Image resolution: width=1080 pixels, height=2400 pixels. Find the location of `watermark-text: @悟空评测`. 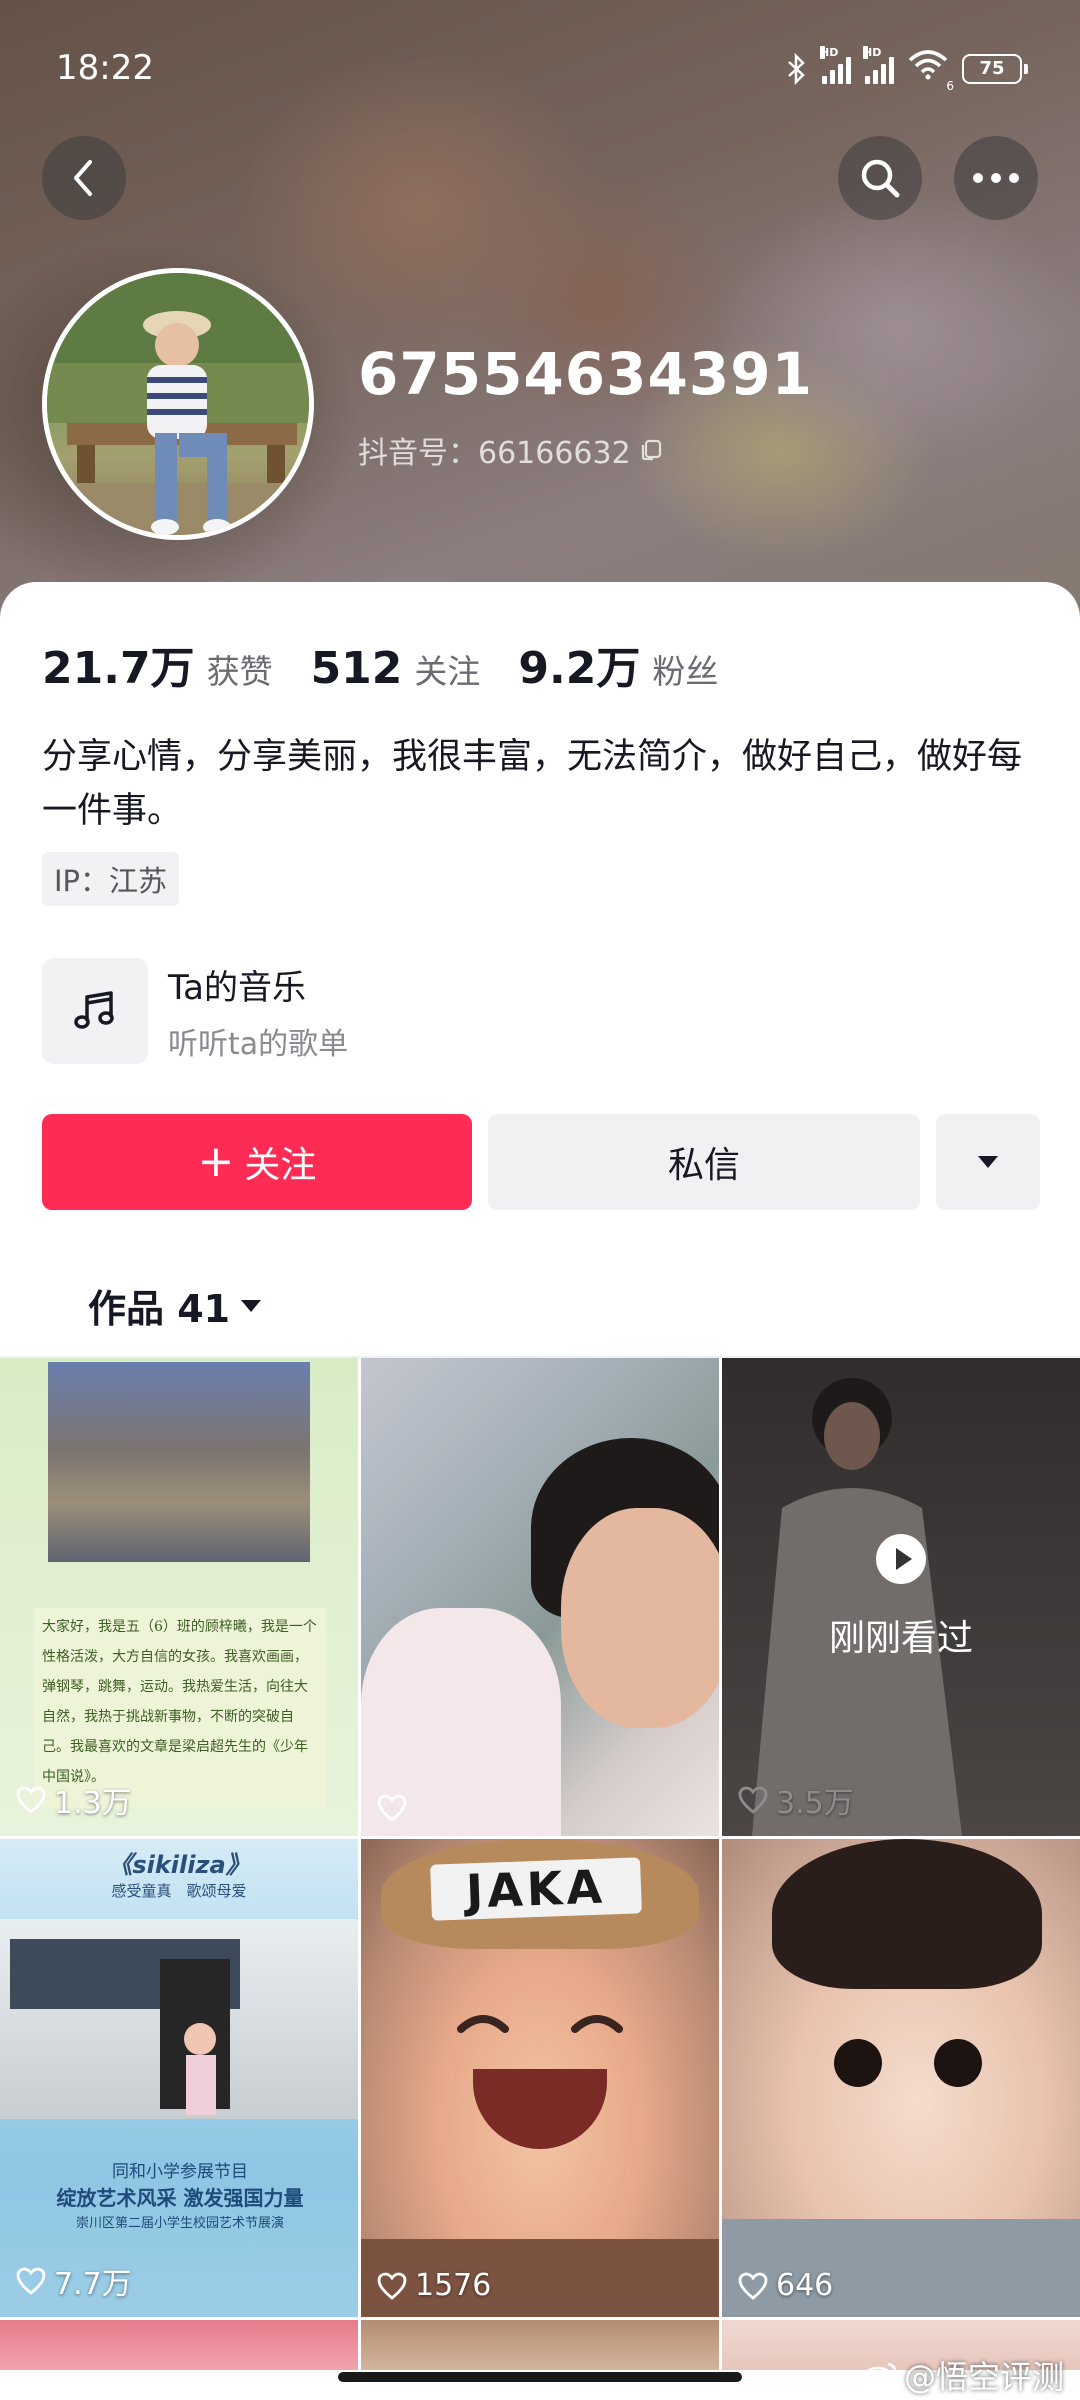

watermark-text: @悟空评测 is located at coordinates (983, 2377).